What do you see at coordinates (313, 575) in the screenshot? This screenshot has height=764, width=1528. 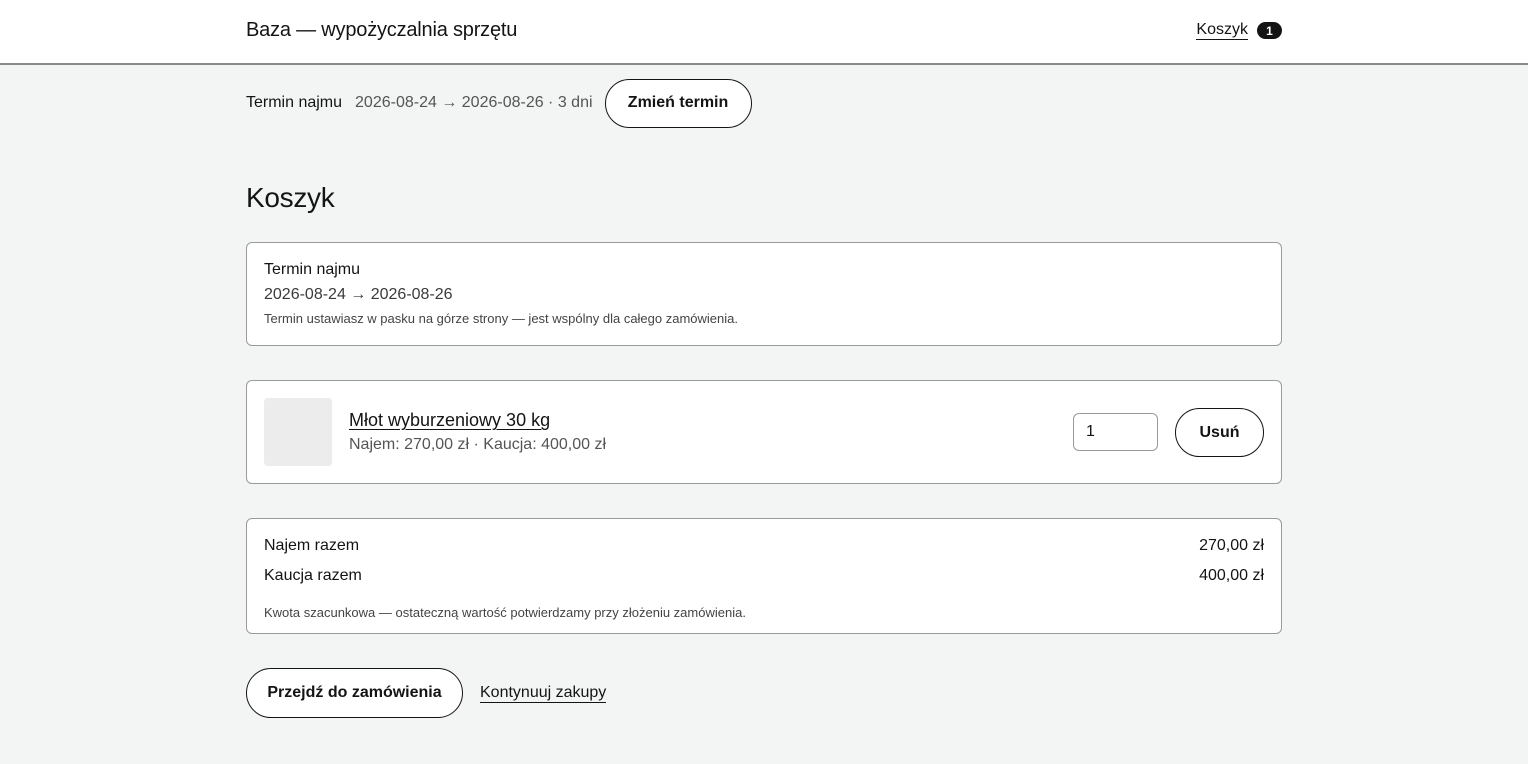 I see `deposit-total-label: Kaucja razem` at bounding box center [313, 575].